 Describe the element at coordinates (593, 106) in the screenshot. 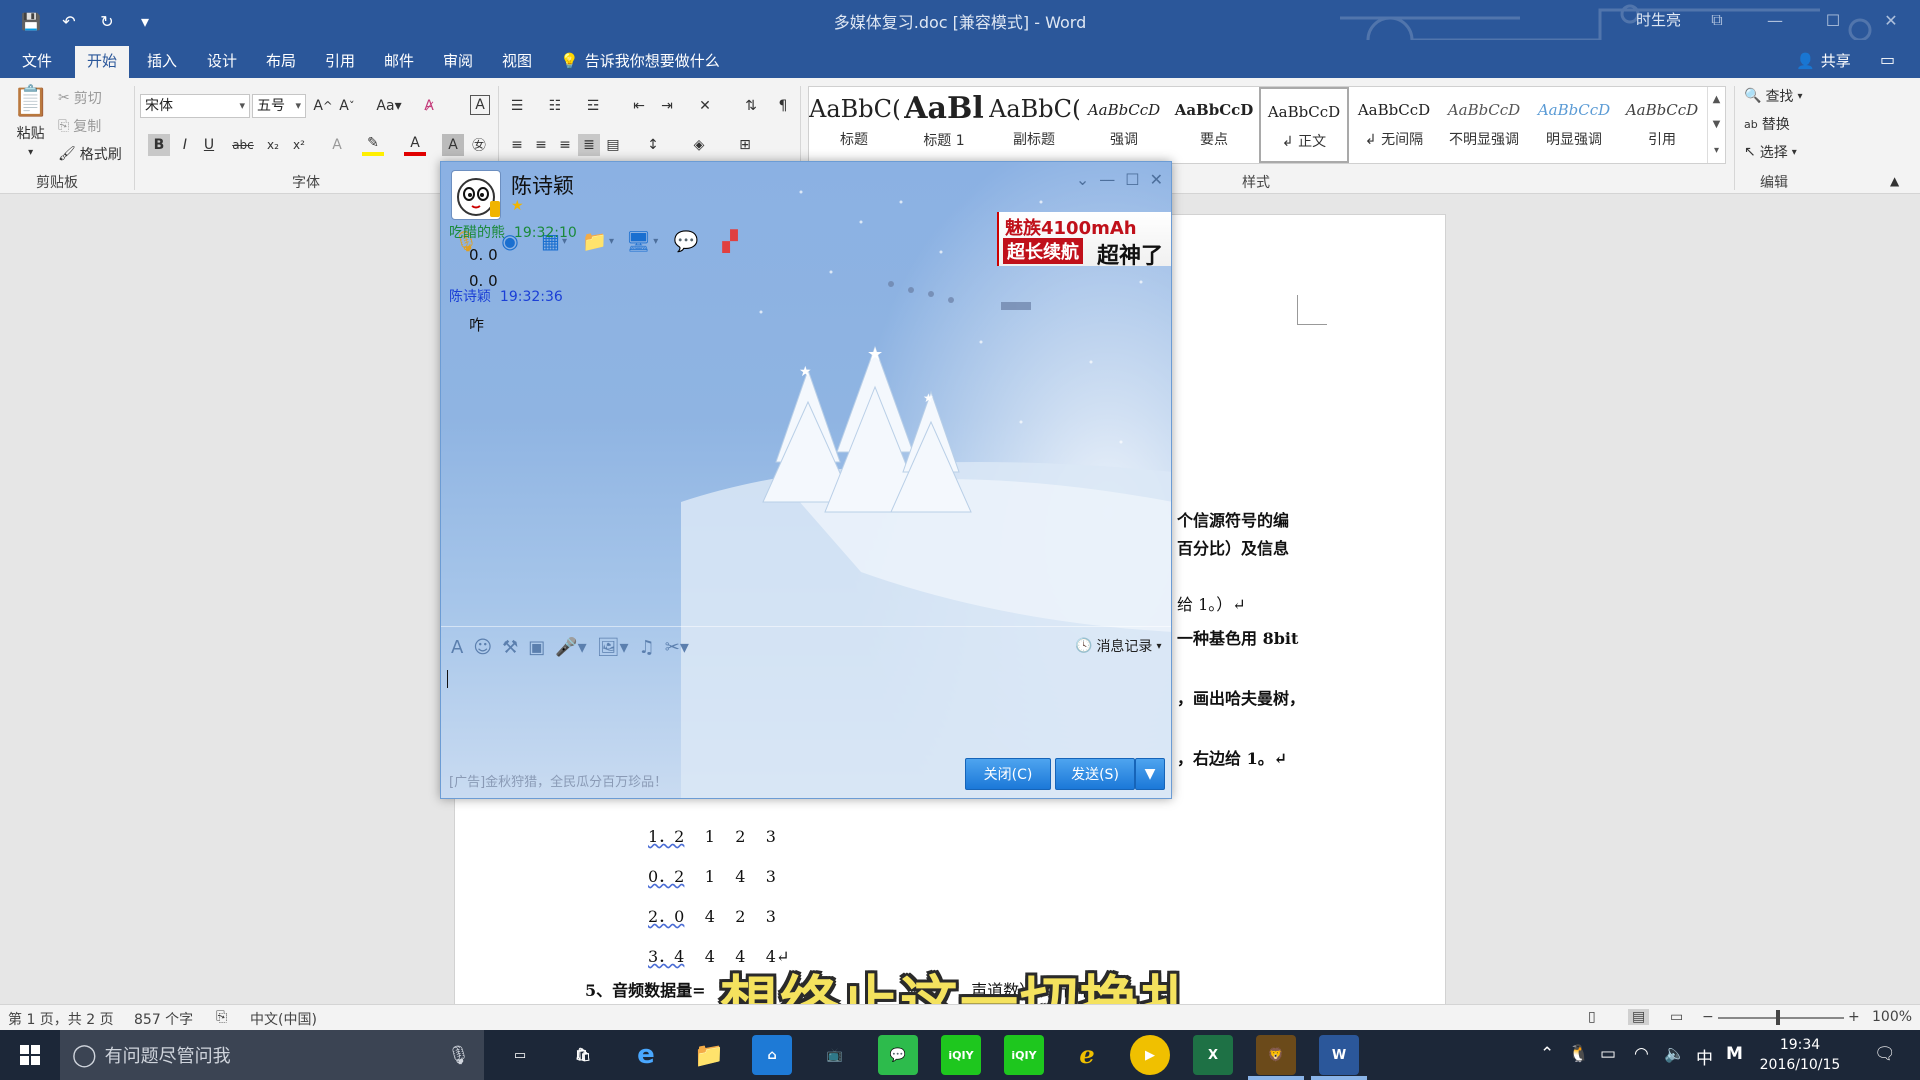

I see `multilevel-list-icon: ☲` at that location.